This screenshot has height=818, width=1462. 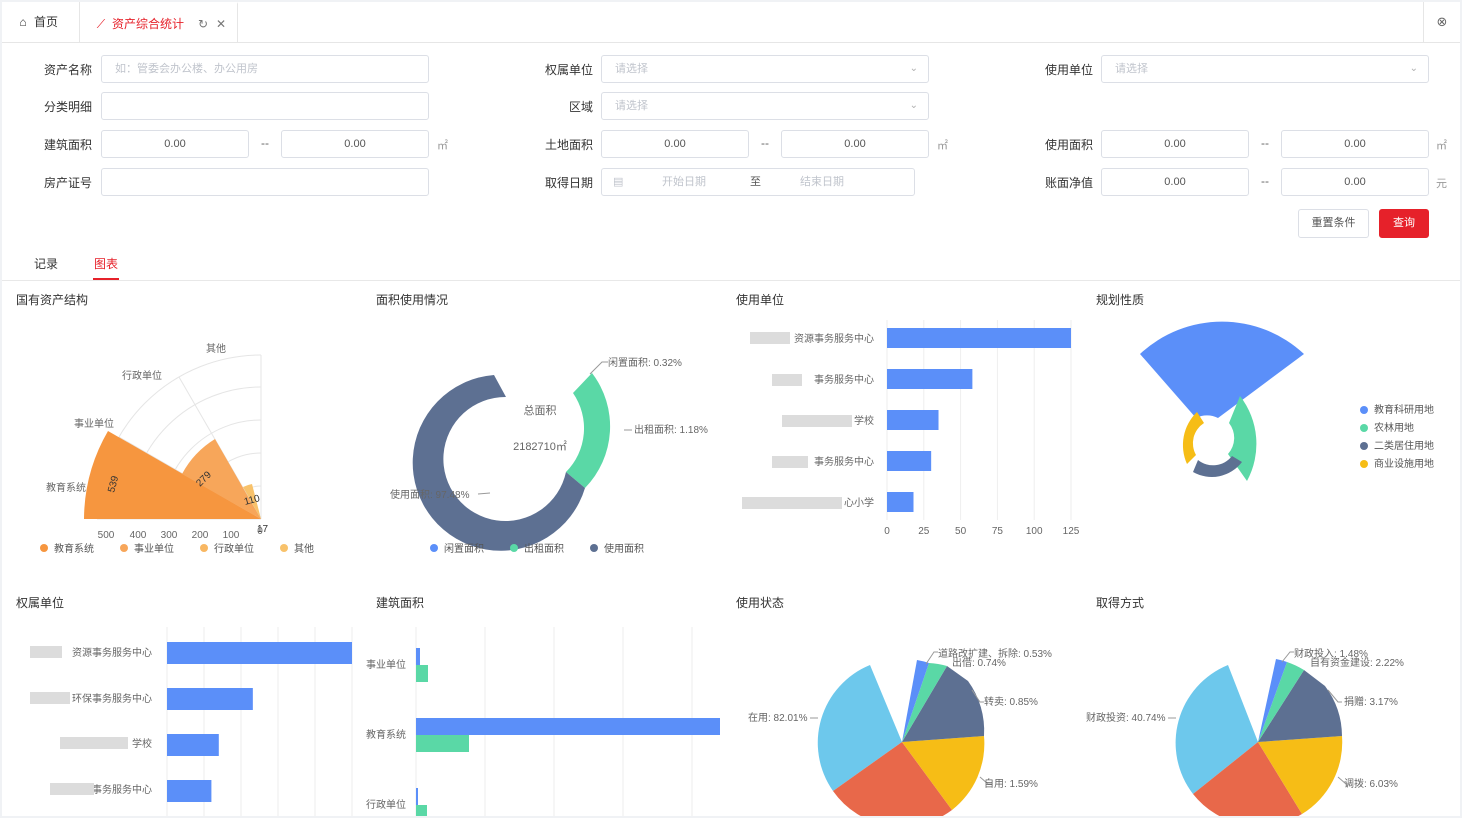 I want to click on reset-button: 重置条件, so click(x=1333, y=223).